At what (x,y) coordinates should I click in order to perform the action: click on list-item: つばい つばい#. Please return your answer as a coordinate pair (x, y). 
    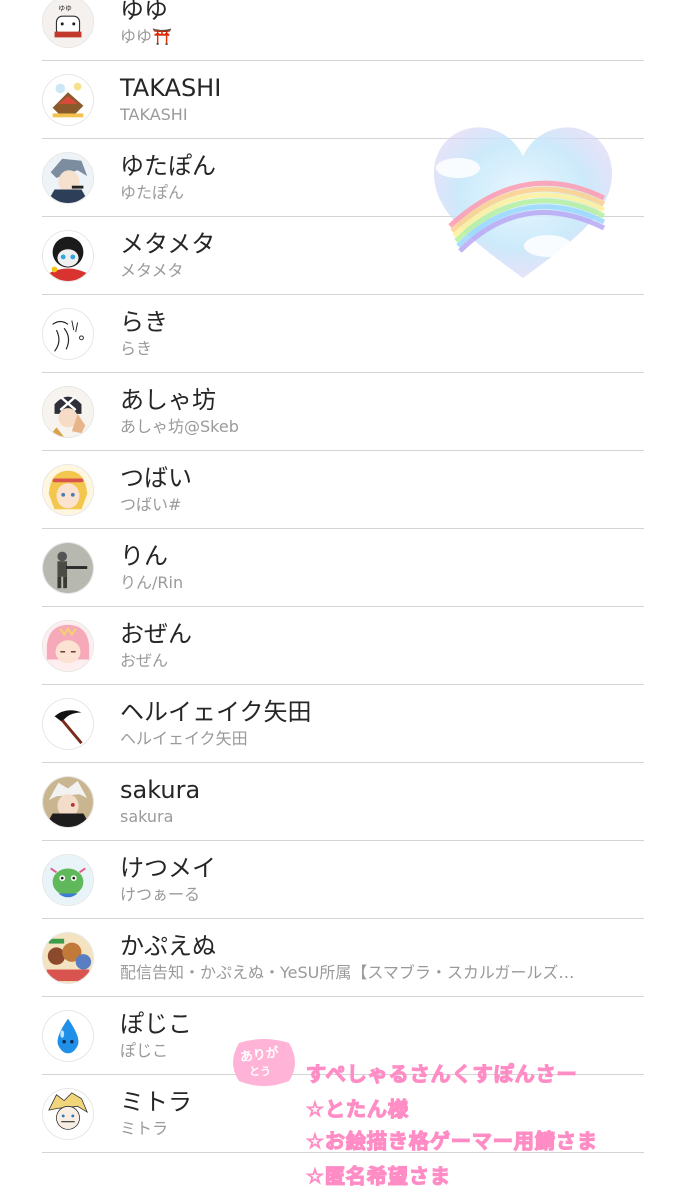
    Looking at the image, I should click on (343, 490).